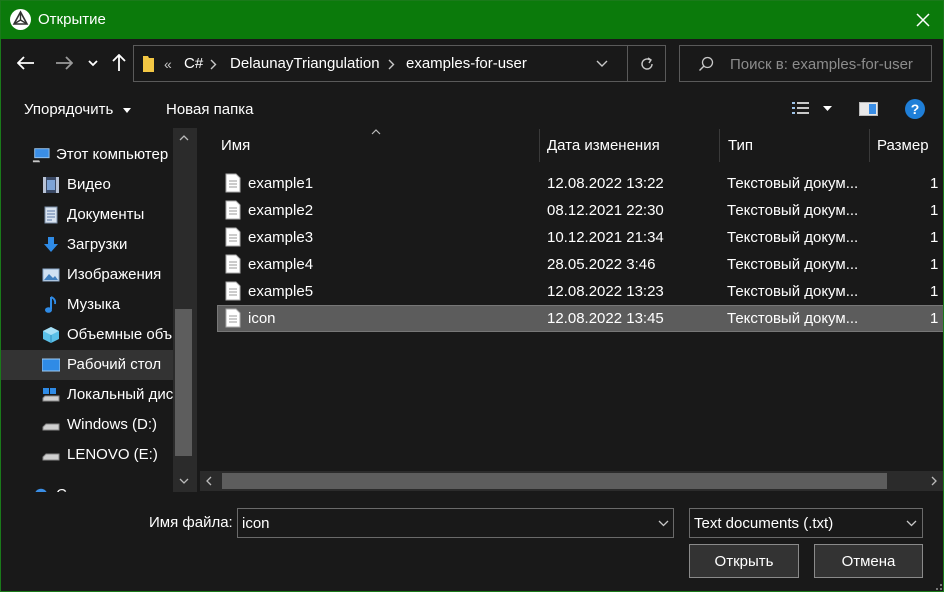  I want to click on video-folder-icon, so click(51, 185).